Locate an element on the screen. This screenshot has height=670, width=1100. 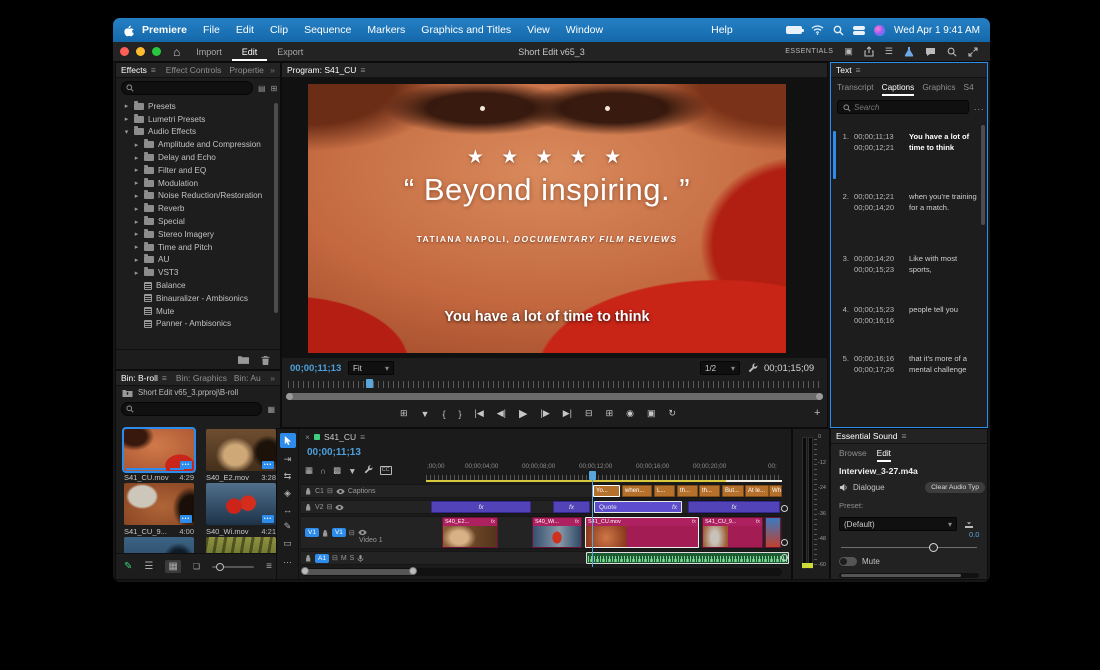
track-enable-v1: V1 is located at coordinates (338, 532).